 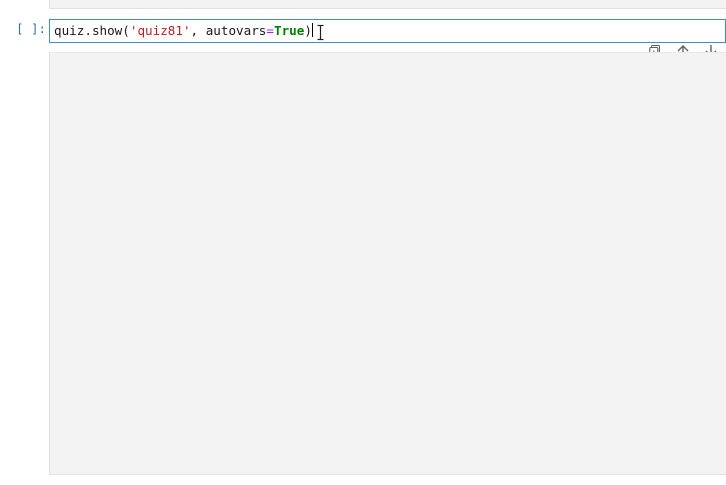 What do you see at coordinates (31, 29) in the screenshot?
I see `cell-prompt: [ ]:` at bounding box center [31, 29].